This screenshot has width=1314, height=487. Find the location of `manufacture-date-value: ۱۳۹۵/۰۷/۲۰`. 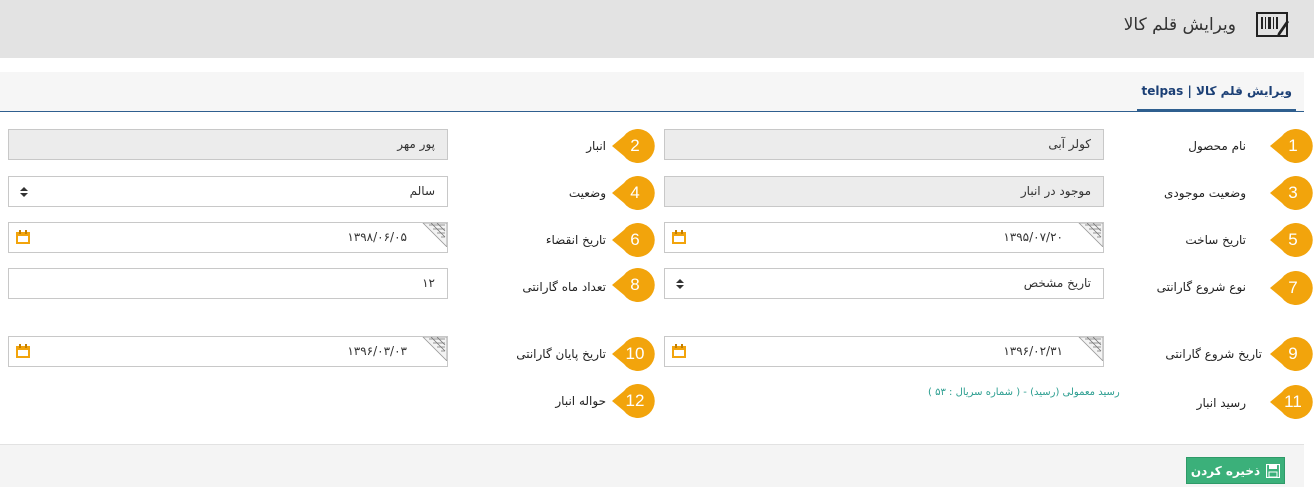

manufacture-date-value: ۱۳۹۵/۰۷/۲۰ is located at coordinates (1033, 237).